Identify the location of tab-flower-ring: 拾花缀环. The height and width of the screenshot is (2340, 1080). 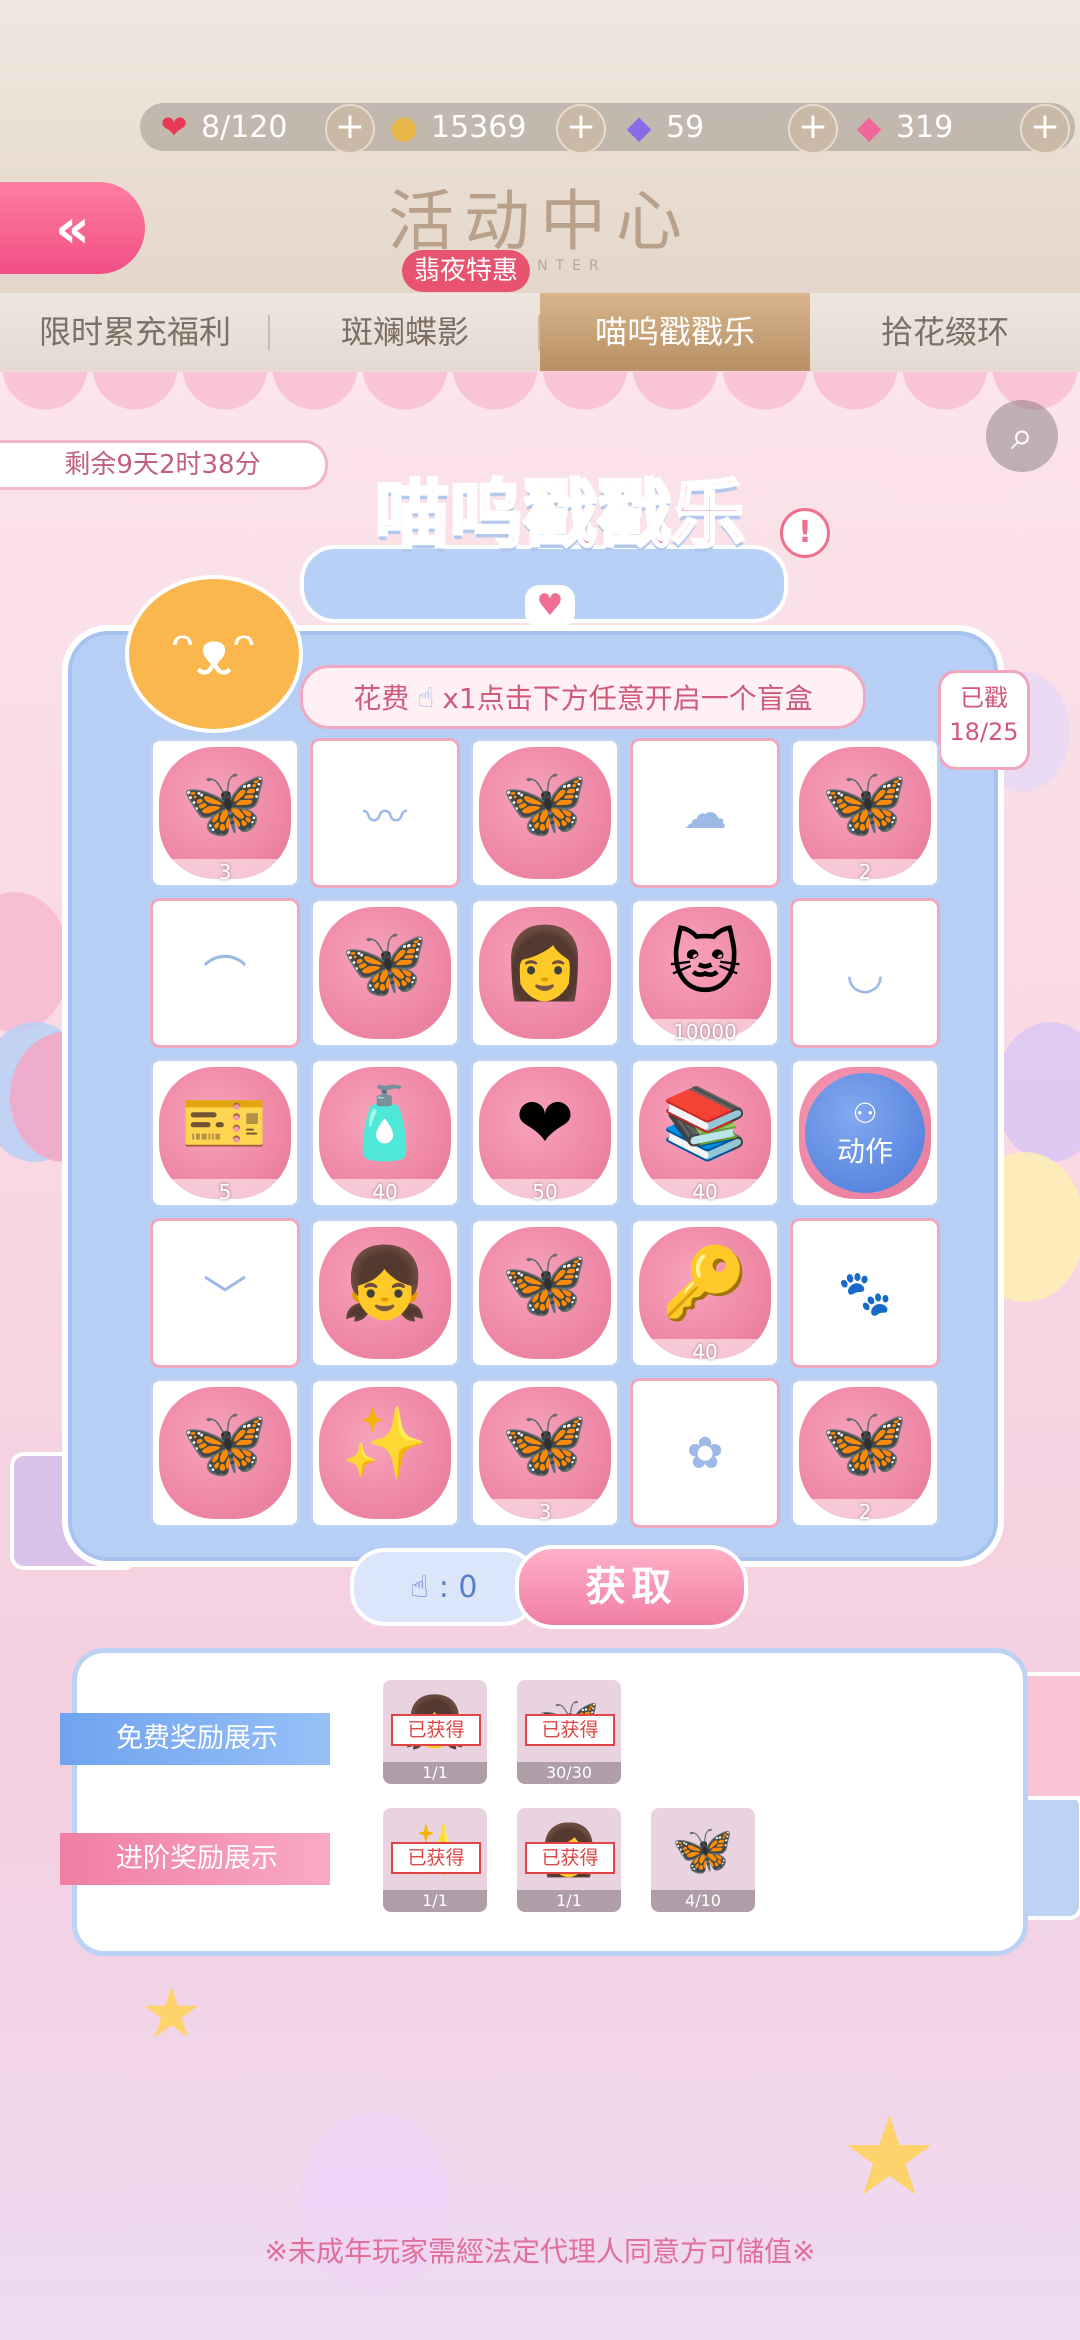
(945, 332).